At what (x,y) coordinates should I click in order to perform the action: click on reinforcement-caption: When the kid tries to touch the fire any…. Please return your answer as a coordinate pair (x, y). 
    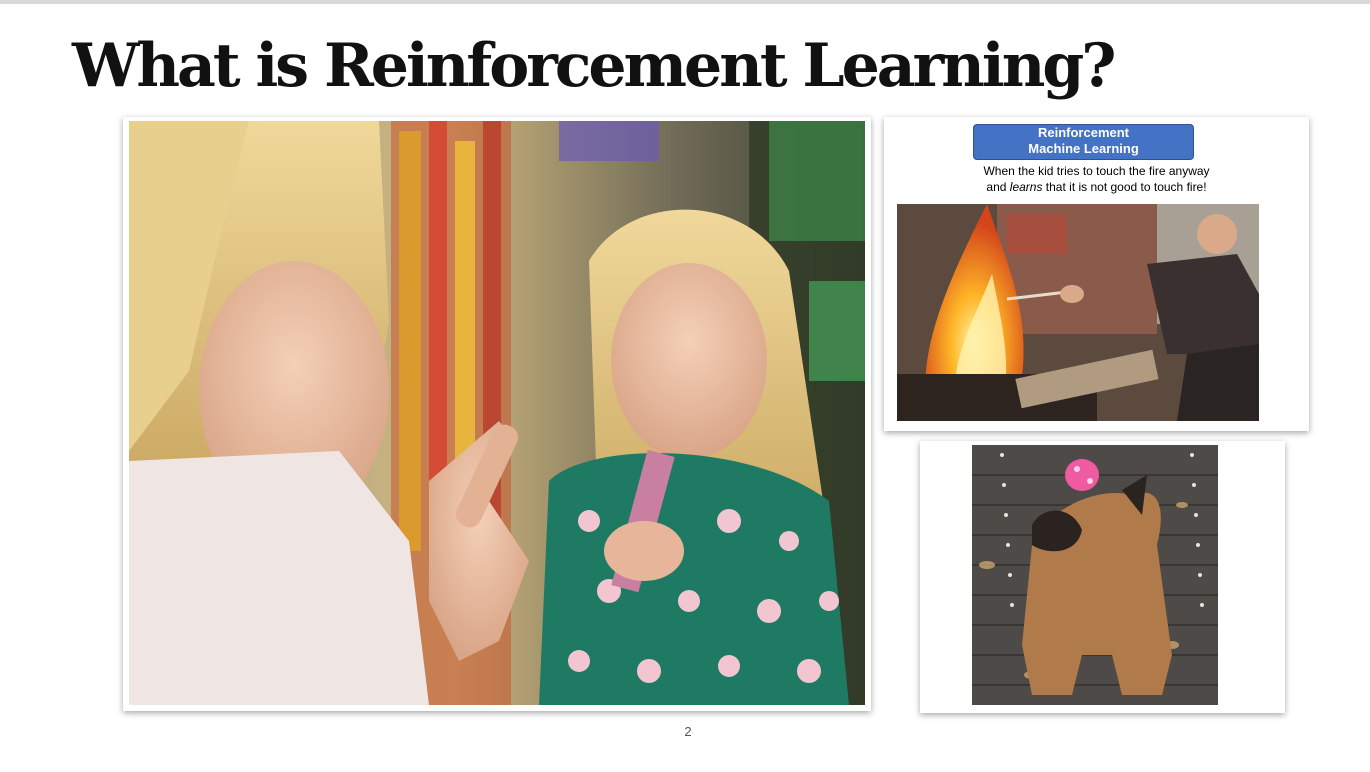
    Looking at the image, I should click on (1096, 179).